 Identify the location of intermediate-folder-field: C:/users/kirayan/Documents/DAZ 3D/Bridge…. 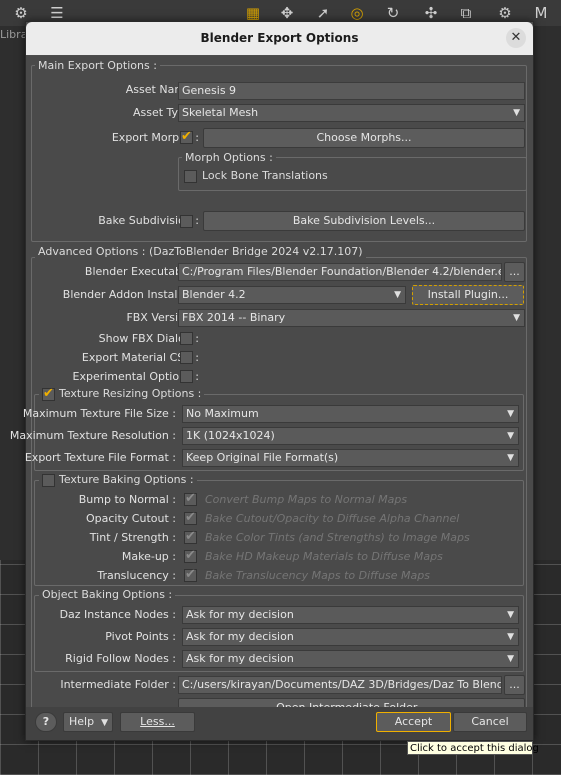
(340, 685).